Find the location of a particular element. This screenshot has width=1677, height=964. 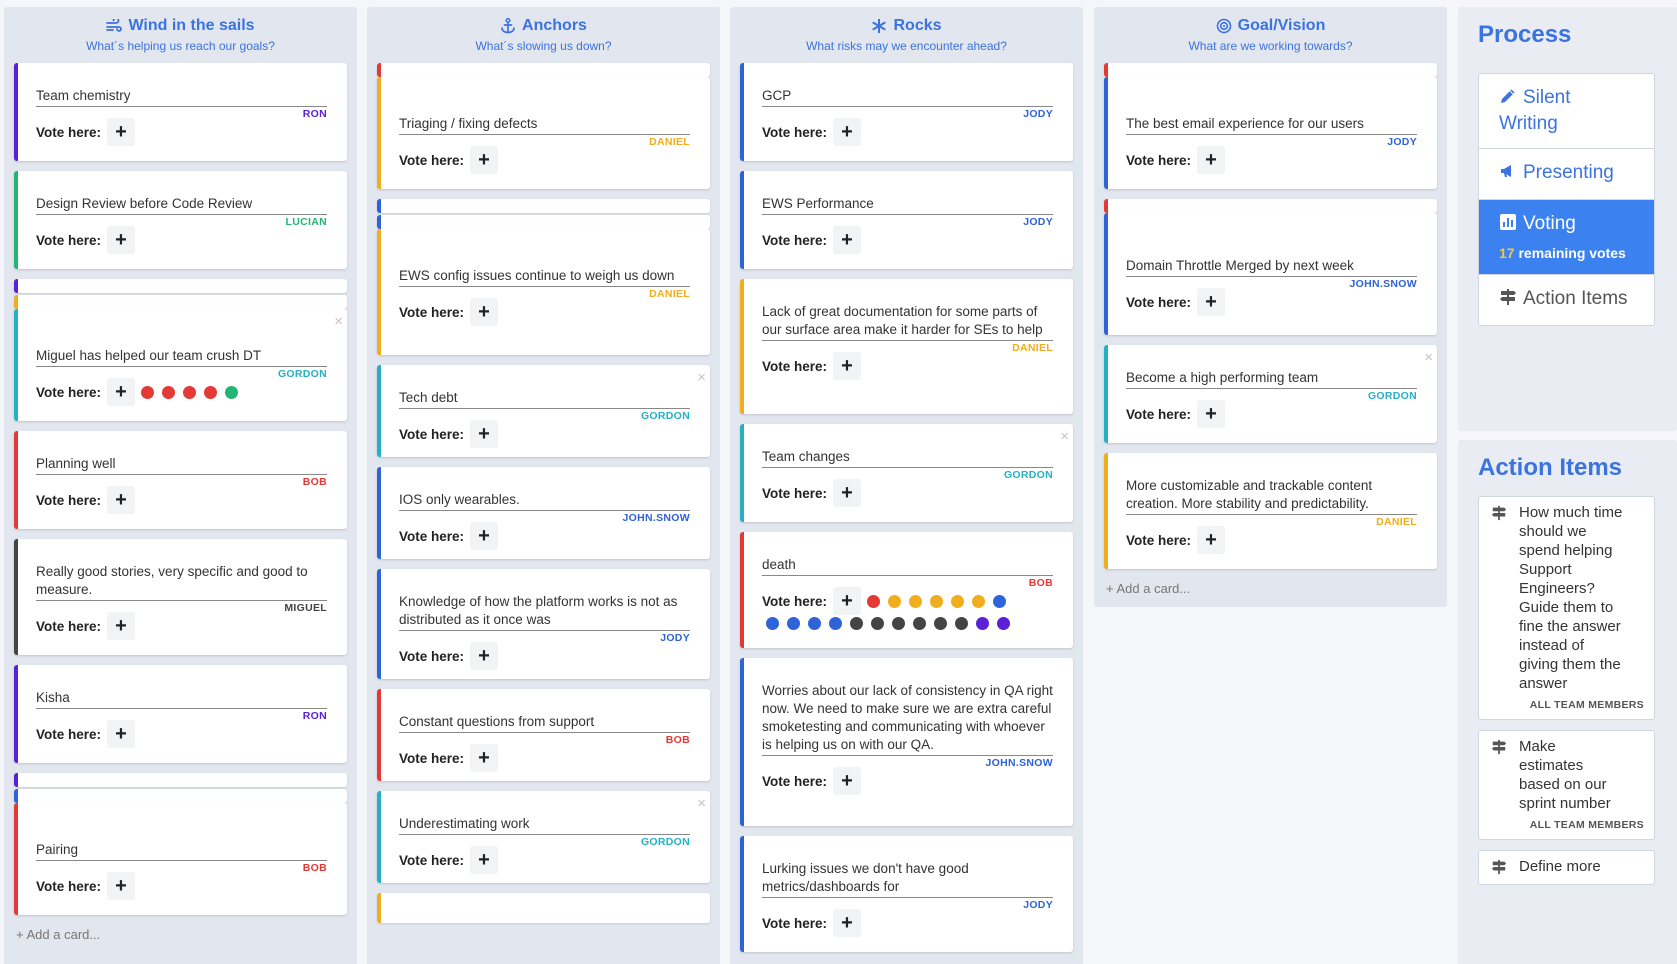

card-text: Miguel has helped our team crush DT is located at coordinates (181, 357).